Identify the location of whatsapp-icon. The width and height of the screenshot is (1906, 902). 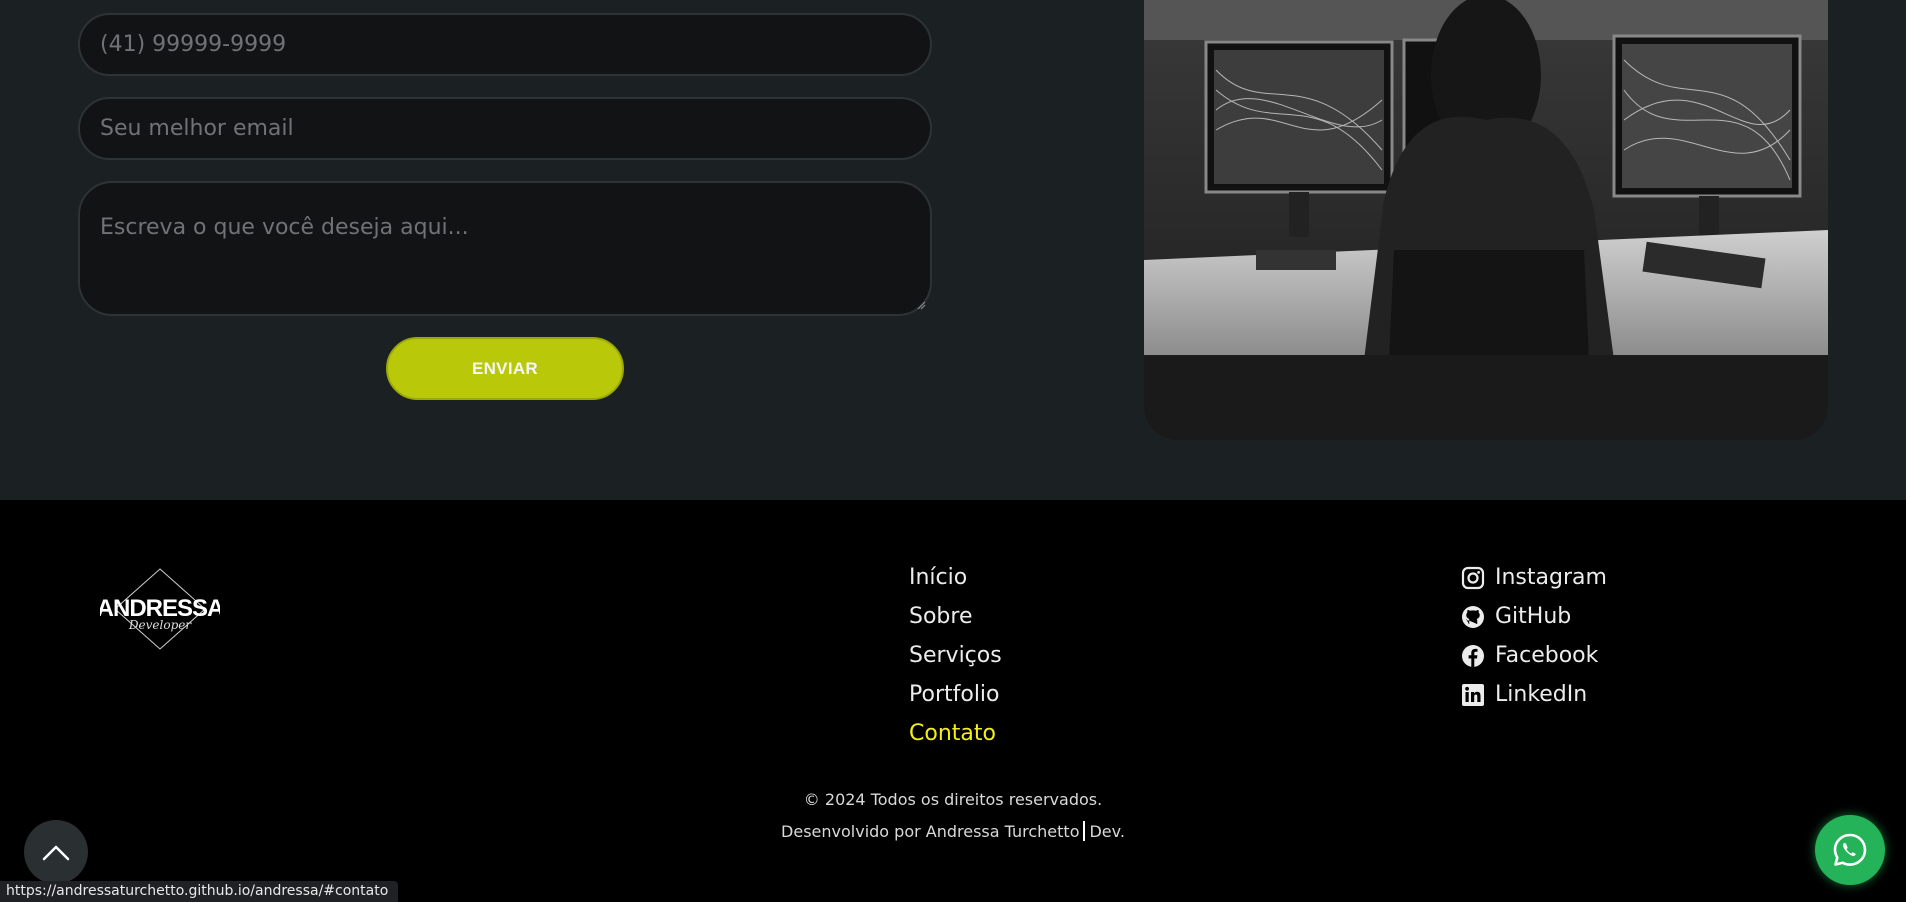
(1850, 849).